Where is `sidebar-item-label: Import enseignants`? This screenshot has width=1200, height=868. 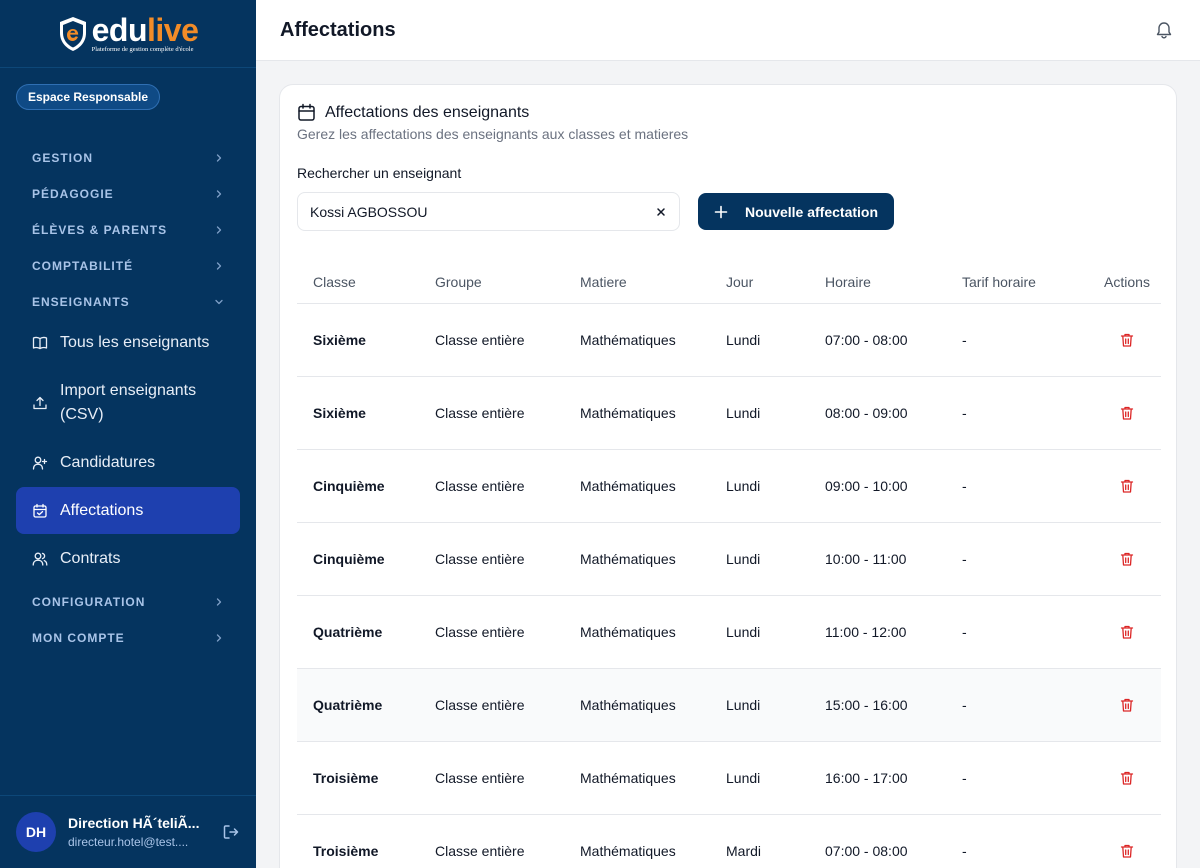
sidebar-item-label: Import enseignants is located at coordinates (128, 390).